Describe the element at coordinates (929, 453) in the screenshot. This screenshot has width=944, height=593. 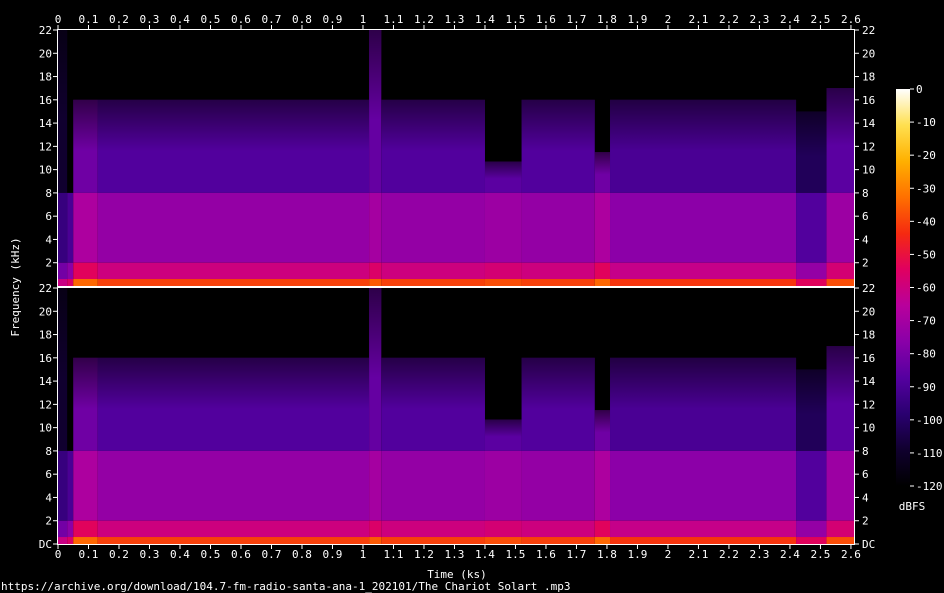
I see `colorbar-tick-label: -110` at that location.